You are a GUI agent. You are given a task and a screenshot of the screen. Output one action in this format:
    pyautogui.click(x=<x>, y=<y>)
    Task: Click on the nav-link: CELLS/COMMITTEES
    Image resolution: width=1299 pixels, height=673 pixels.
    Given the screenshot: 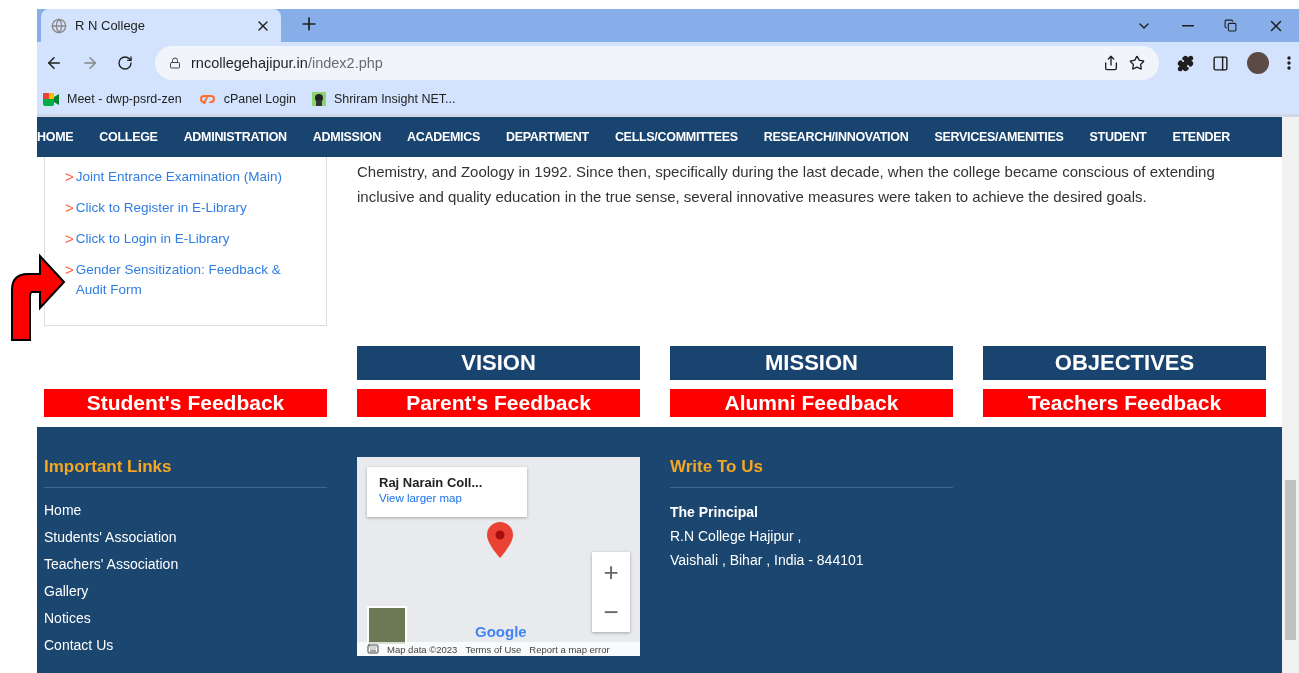 What is the action you would take?
    pyautogui.click(x=676, y=137)
    